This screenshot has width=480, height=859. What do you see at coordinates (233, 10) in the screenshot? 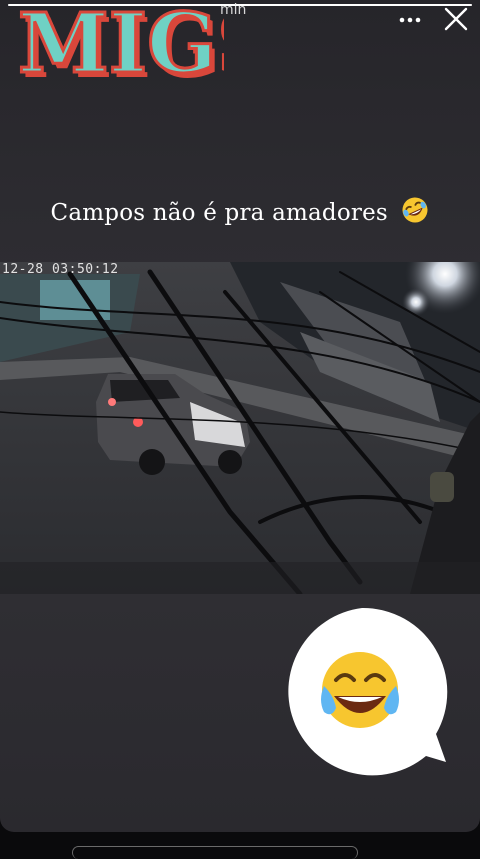
I see `post-time: min` at bounding box center [233, 10].